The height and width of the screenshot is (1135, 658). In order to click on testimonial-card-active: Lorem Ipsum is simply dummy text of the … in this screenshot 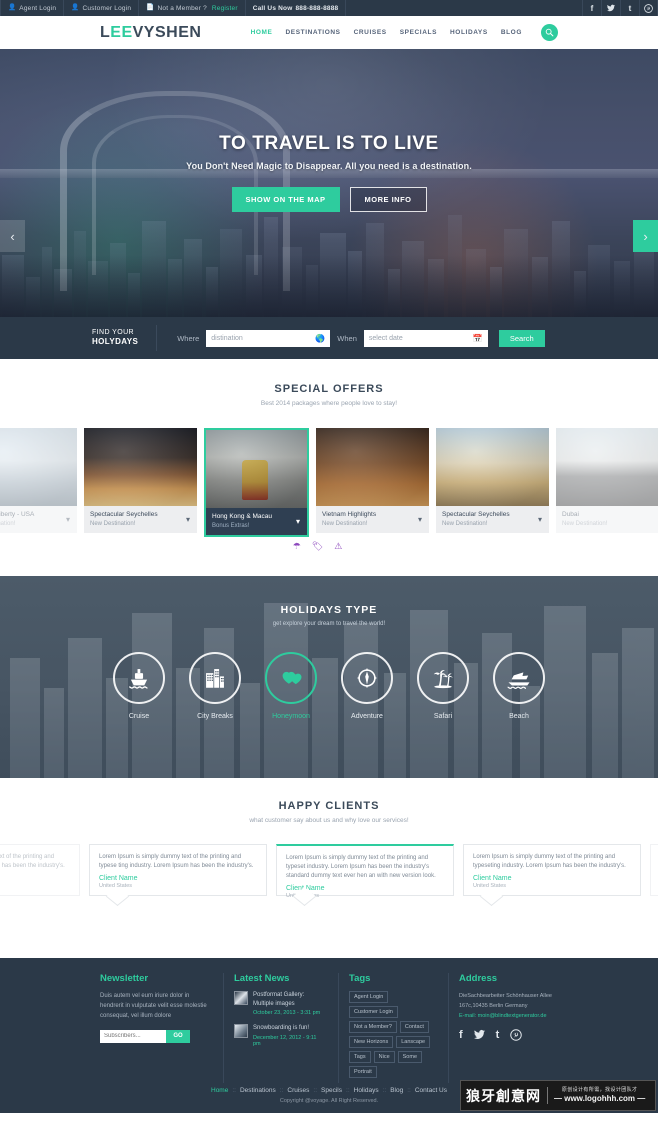, I will do `click(365, 871)`.